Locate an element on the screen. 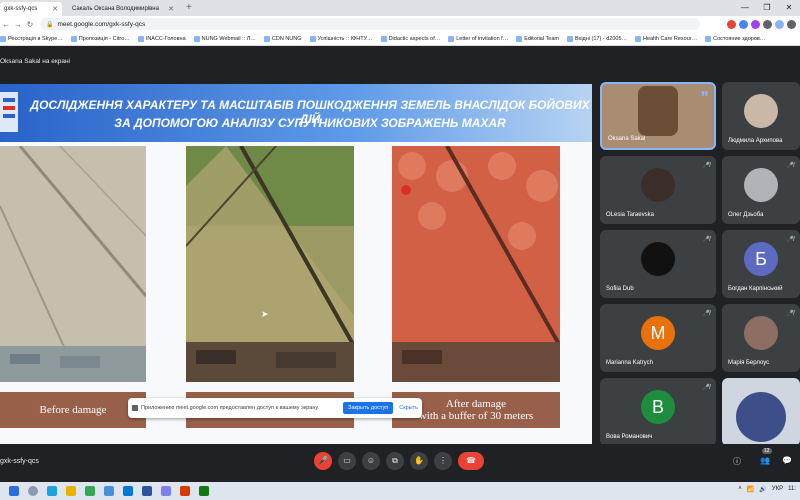 This screenshot has height=500, width=800. participant-name: Marianna Katrych is located at coordinates (630, 363).